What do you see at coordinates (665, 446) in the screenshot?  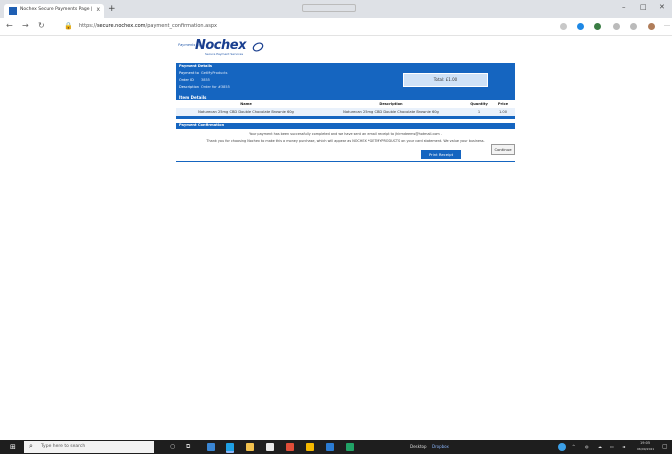 I see `notifications-icon: ▢` at bounding box center [665, 446].